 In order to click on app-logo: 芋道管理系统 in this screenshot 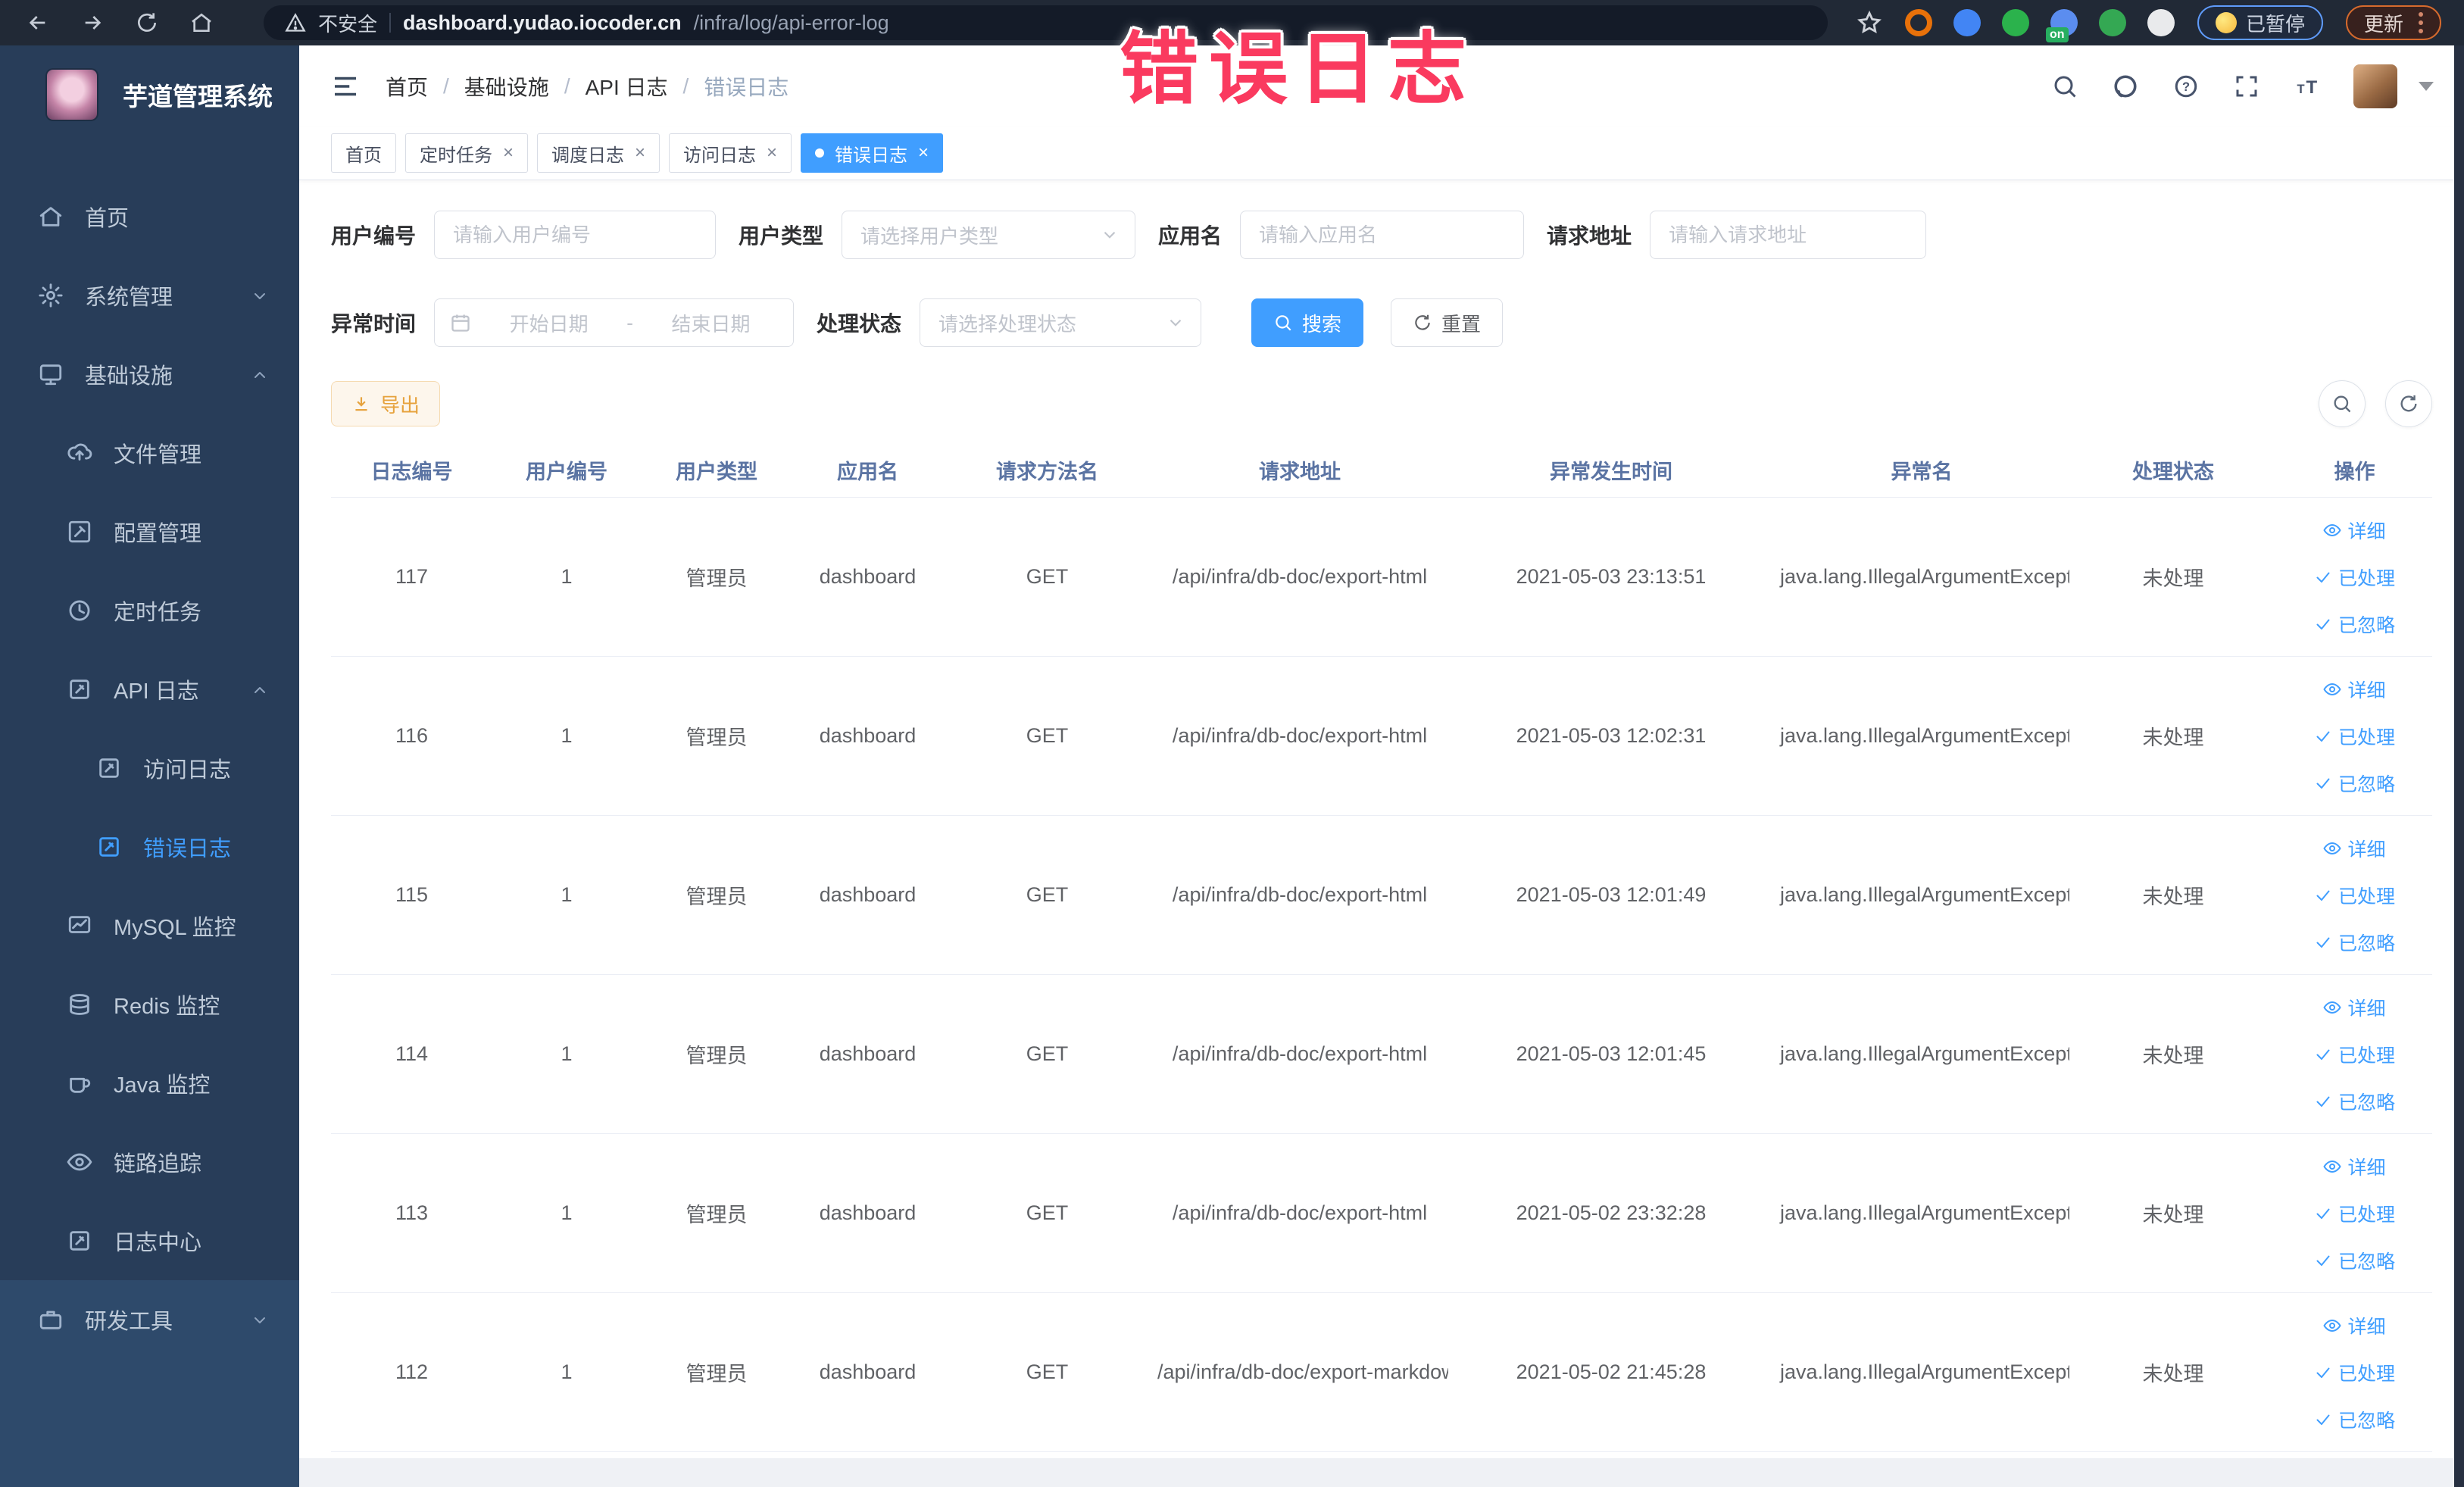, I will do `click(149, 94)`.